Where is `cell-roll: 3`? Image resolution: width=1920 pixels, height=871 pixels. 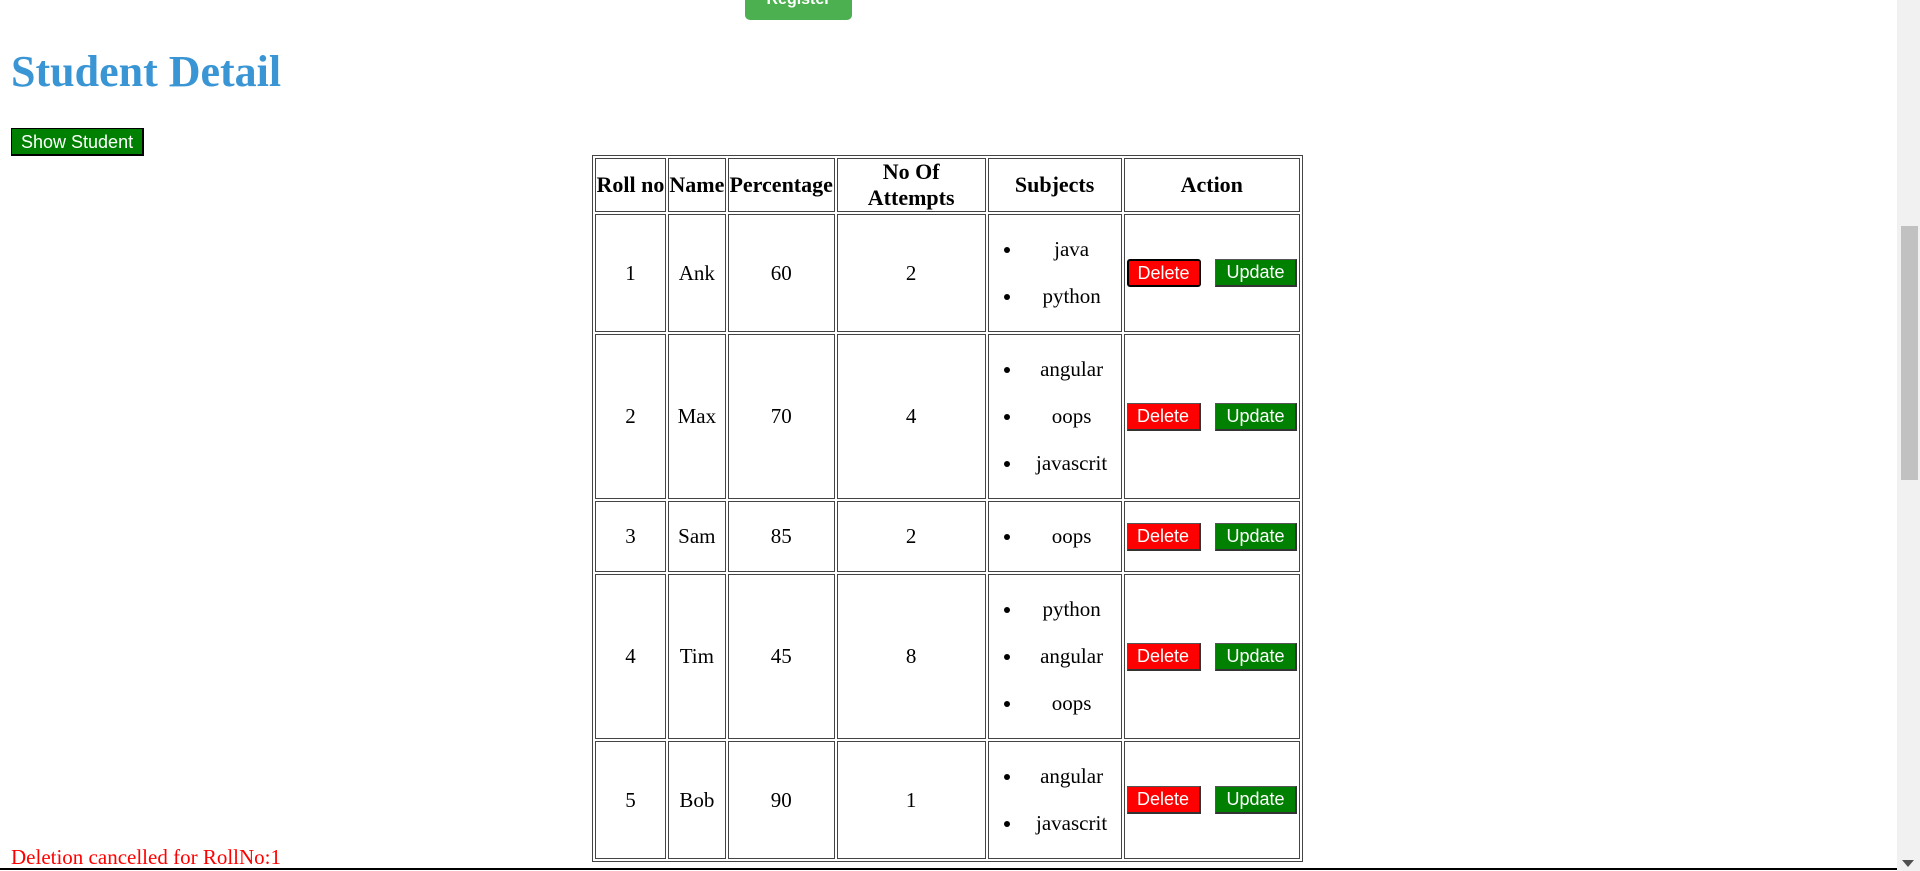 cell-roll: 3 is located at coordinates (630, 536).